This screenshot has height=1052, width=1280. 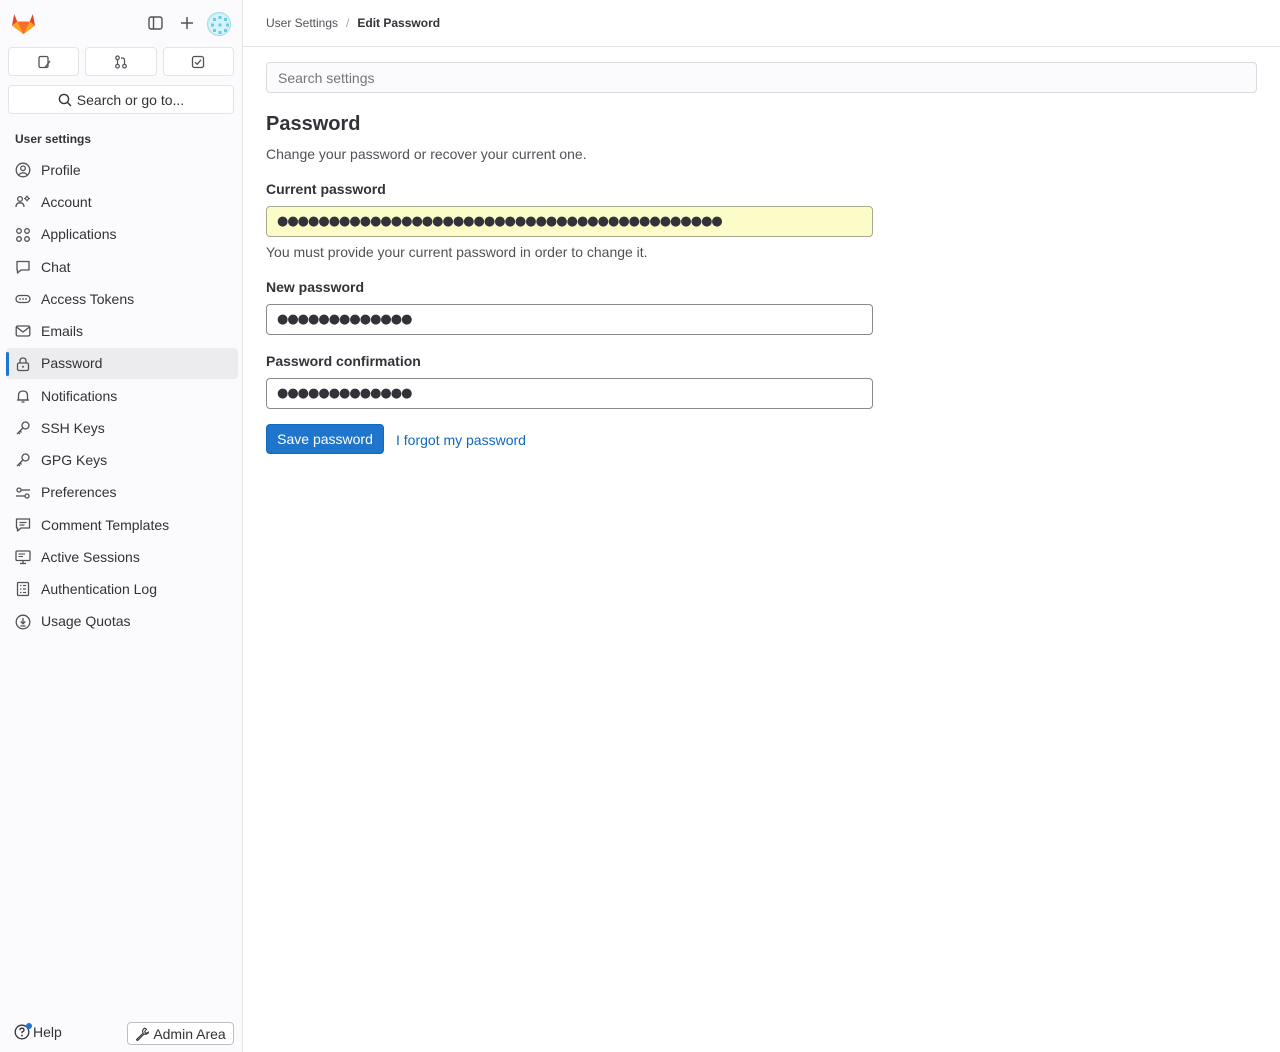 What do you see at coordinates (302, 23) in the screenshot?
I see `breadcrumb-user-settings: User Settings` at bounding box center [302, 23].